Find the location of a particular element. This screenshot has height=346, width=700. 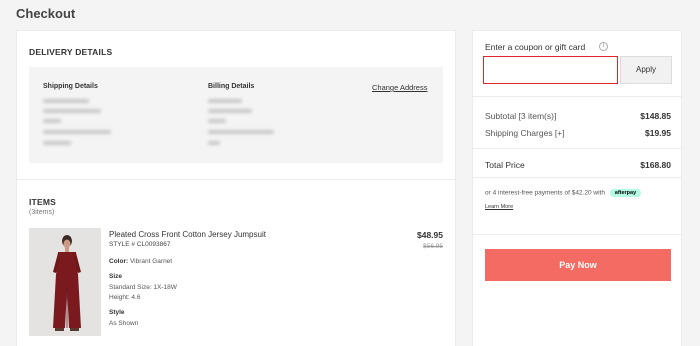

subtotal-value: $148.85 is located at coordinates (655, 116).